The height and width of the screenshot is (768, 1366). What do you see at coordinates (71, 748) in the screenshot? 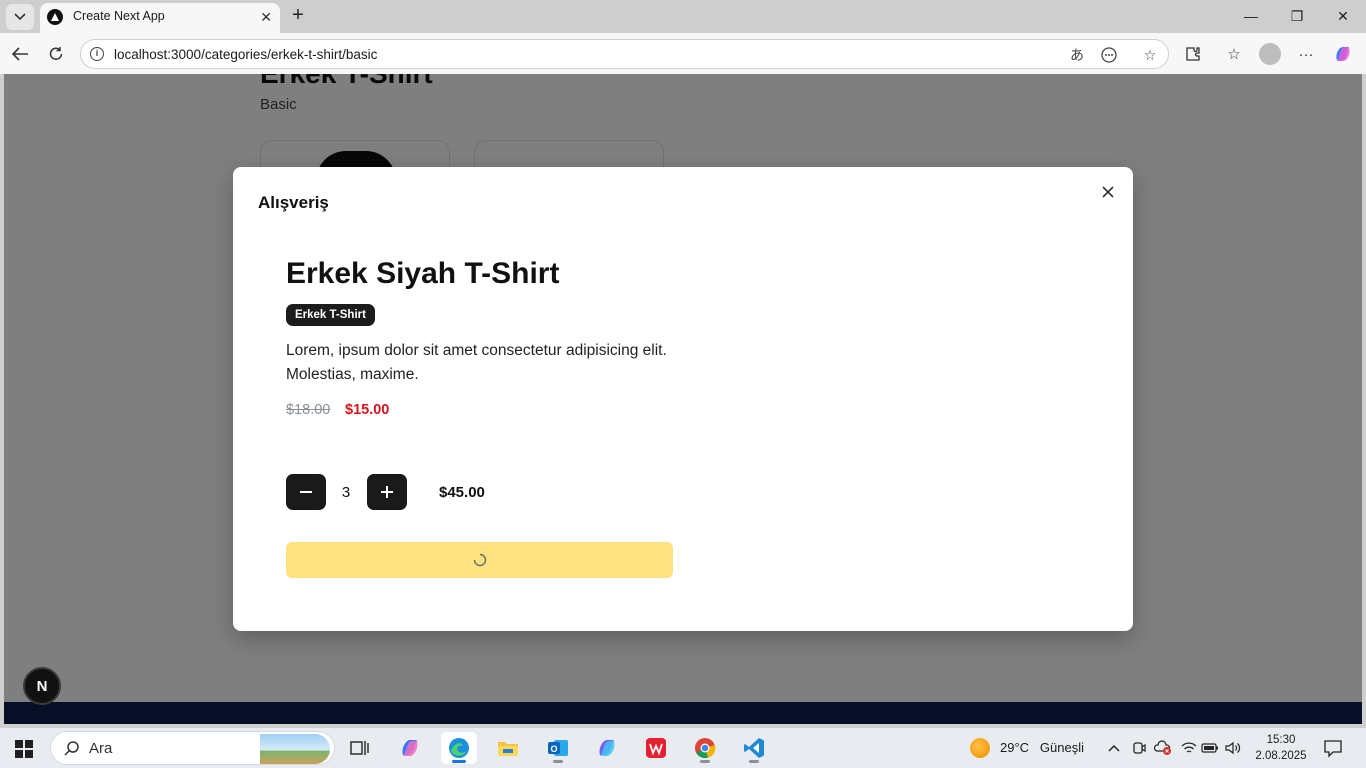
I see `search-icon` at bounding box center [71, 748].